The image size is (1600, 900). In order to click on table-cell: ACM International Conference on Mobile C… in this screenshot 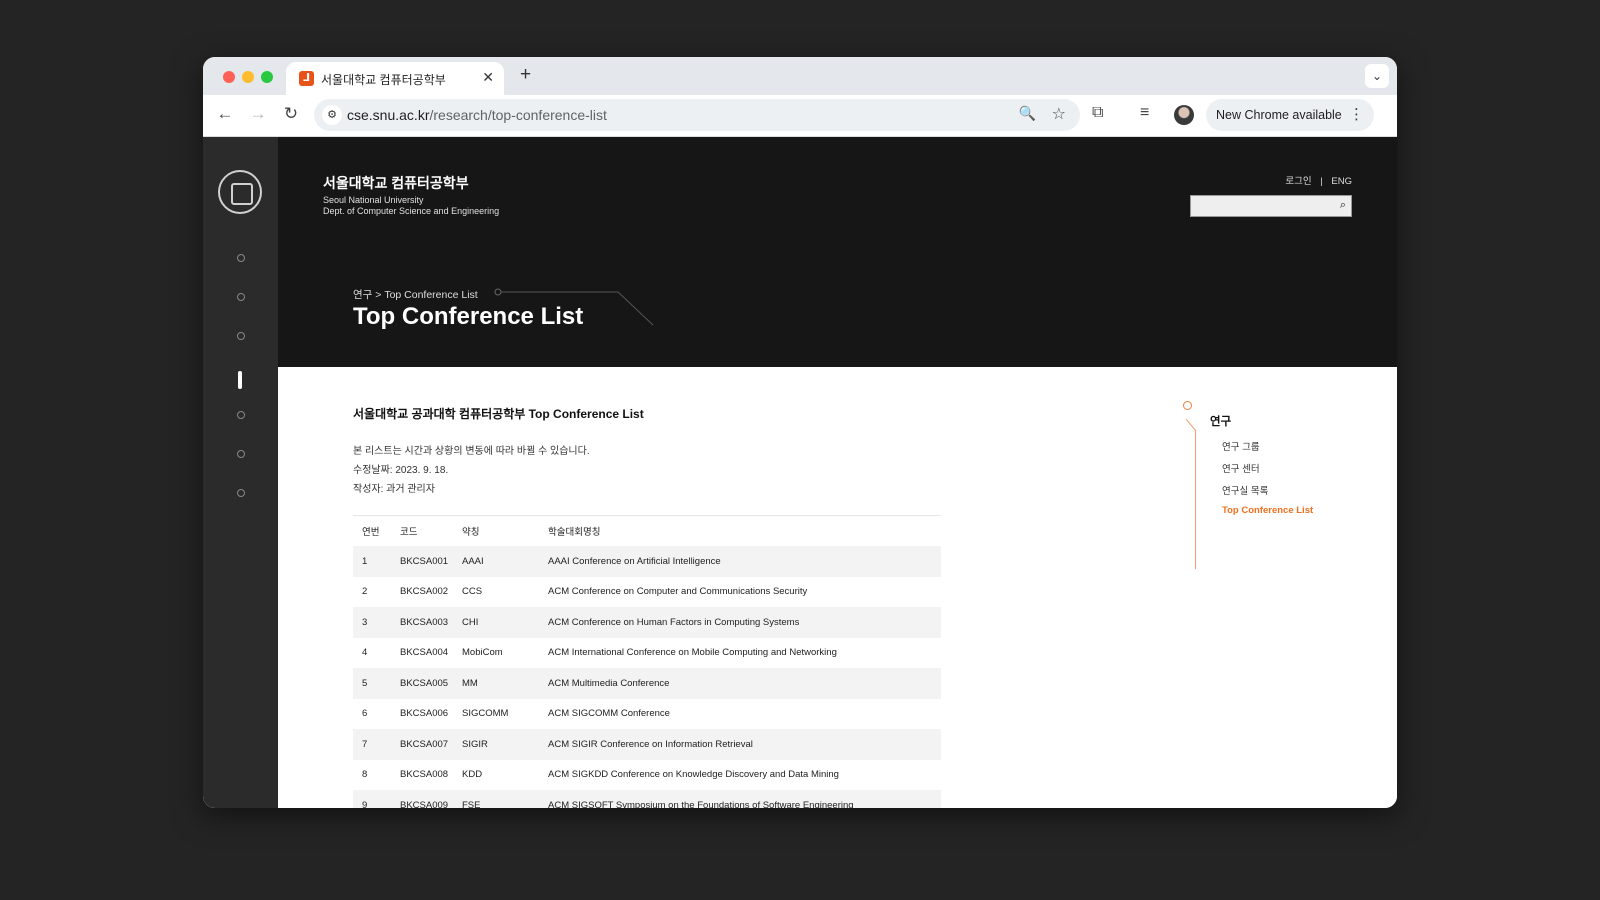, I will do `click(692, 653)`.